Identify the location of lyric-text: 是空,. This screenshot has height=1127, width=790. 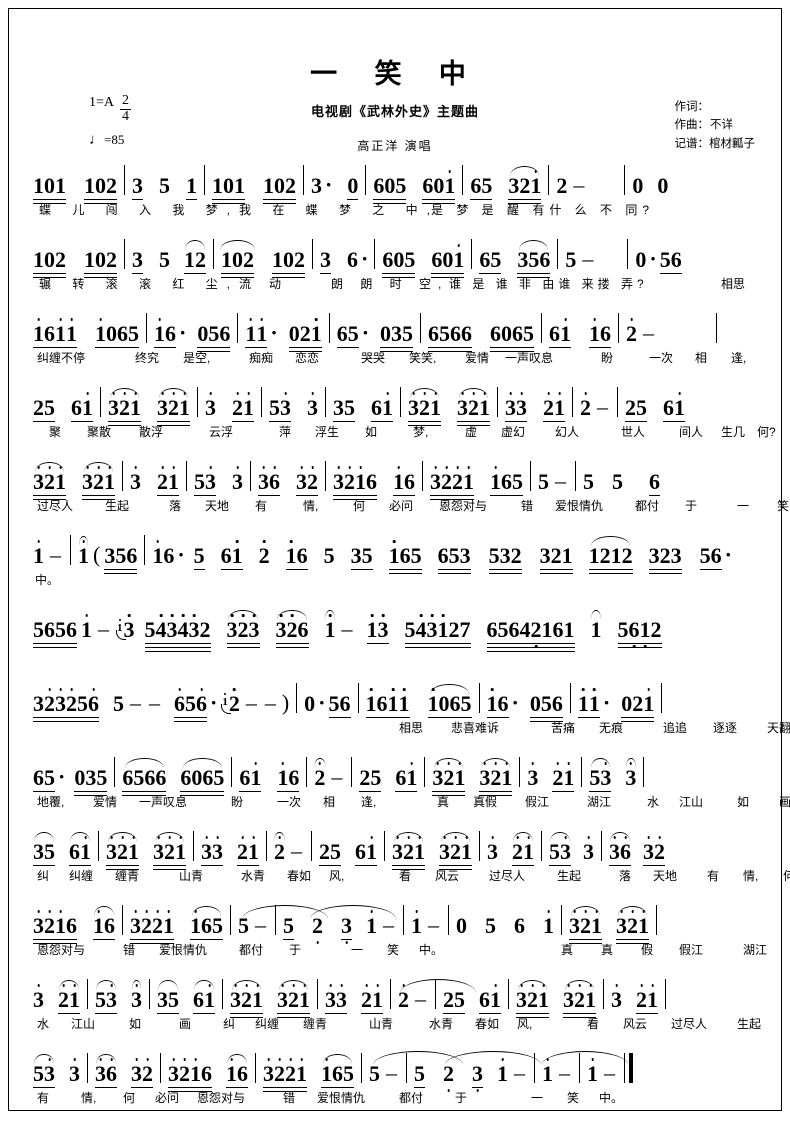
(197, 358).